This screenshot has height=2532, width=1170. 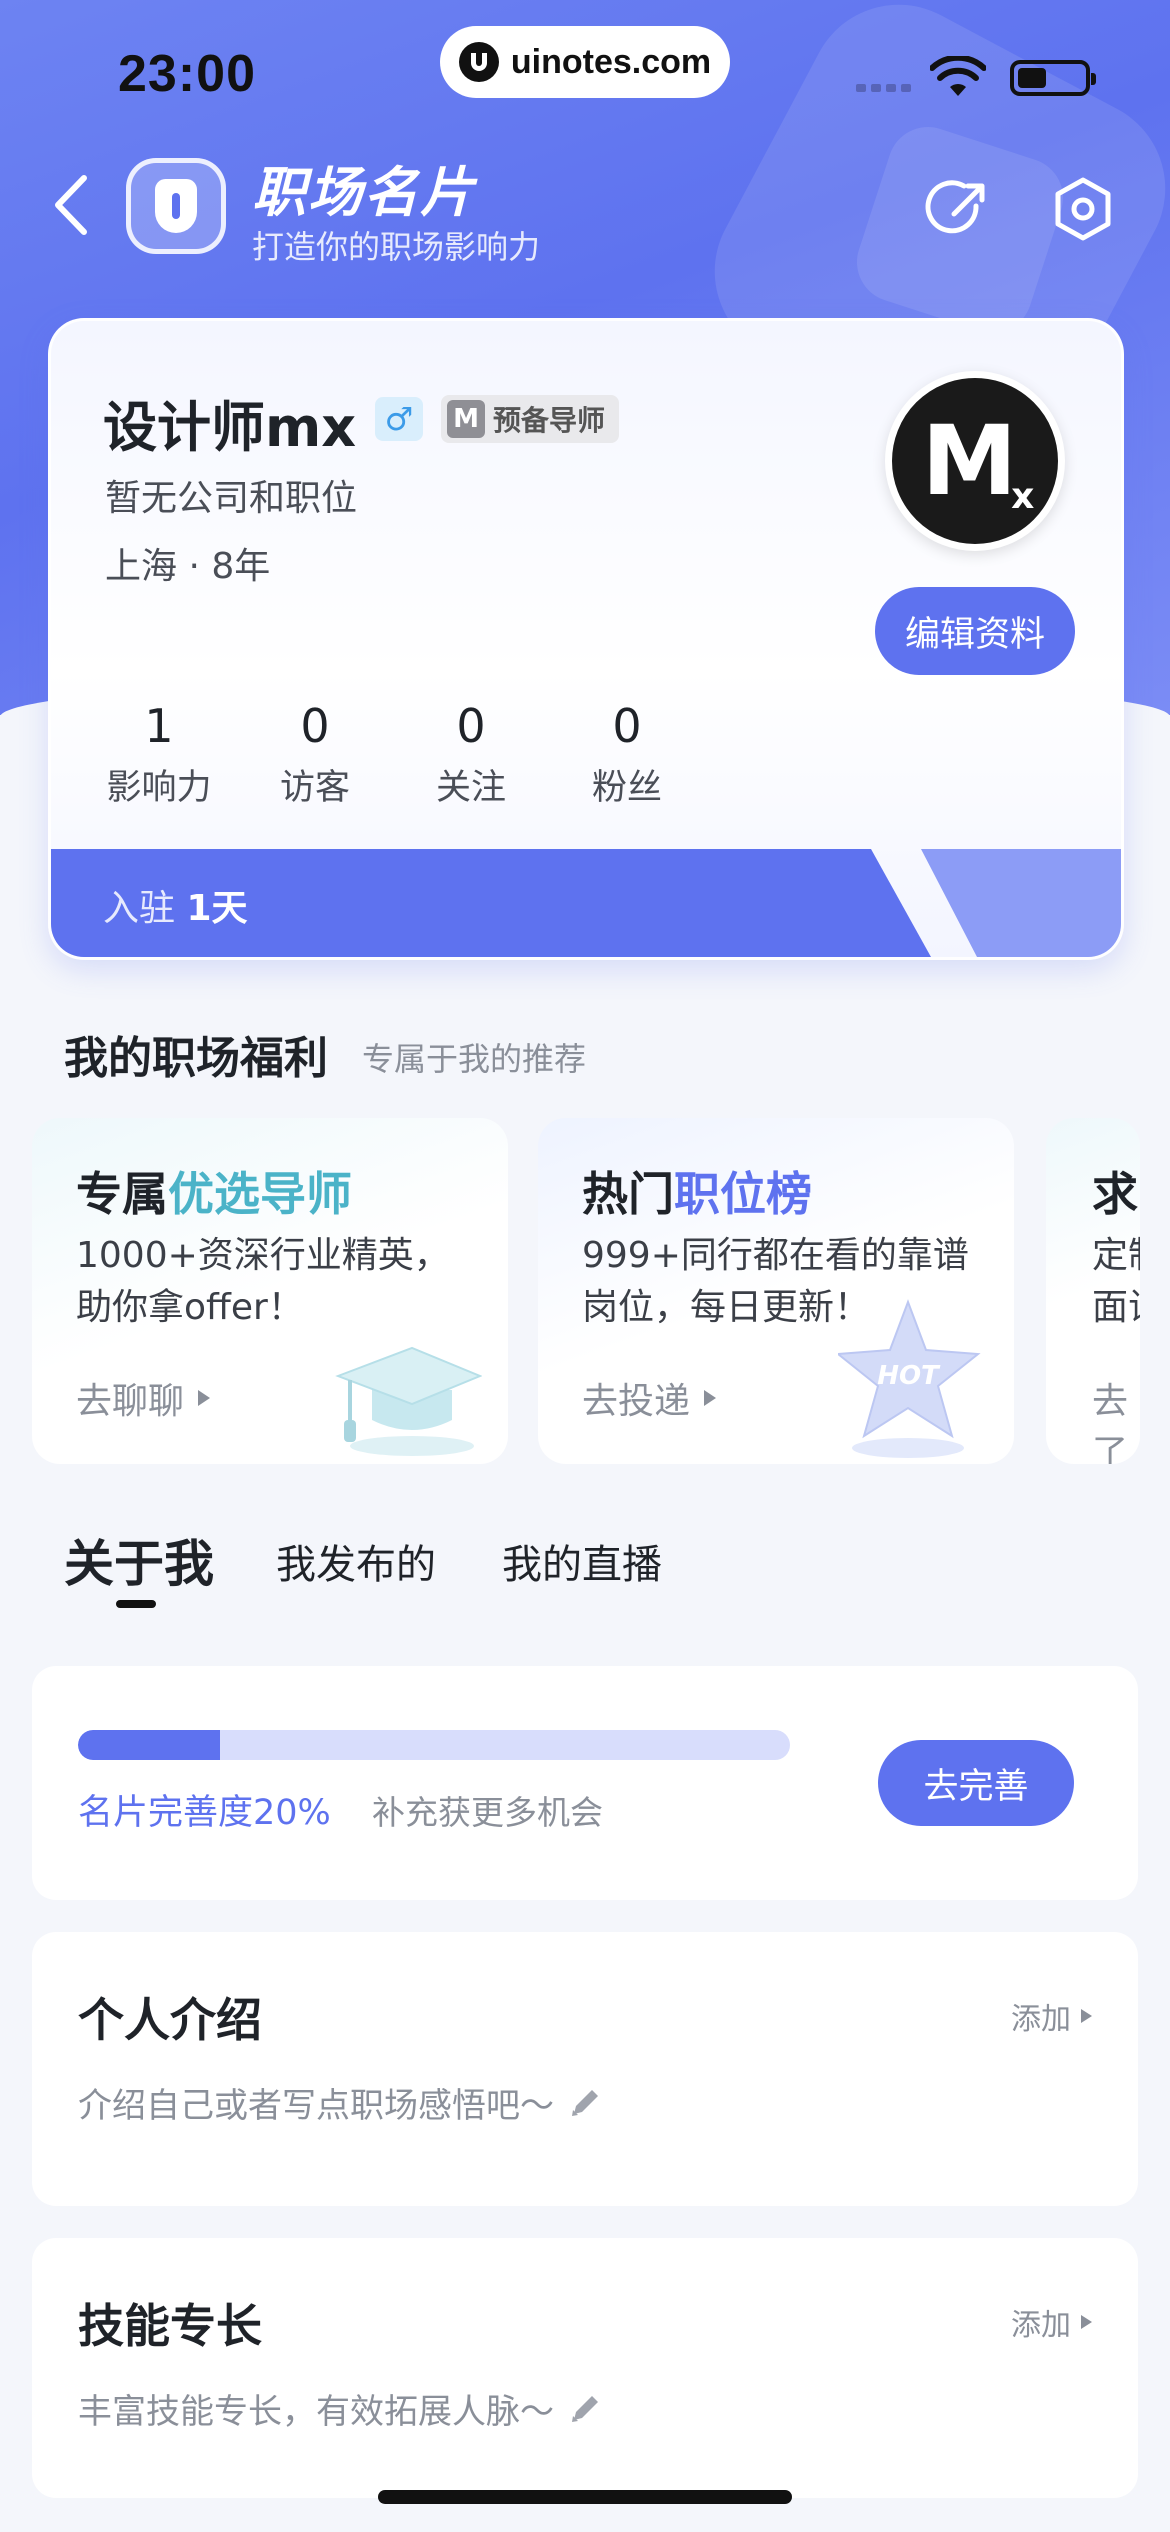 I want to click on benefit-card-hot-jobs: 热门职位榜 999+同行都在看的靠谱岗位，每日更新！ 去投递 HOT, so click(x=776, y=1291).